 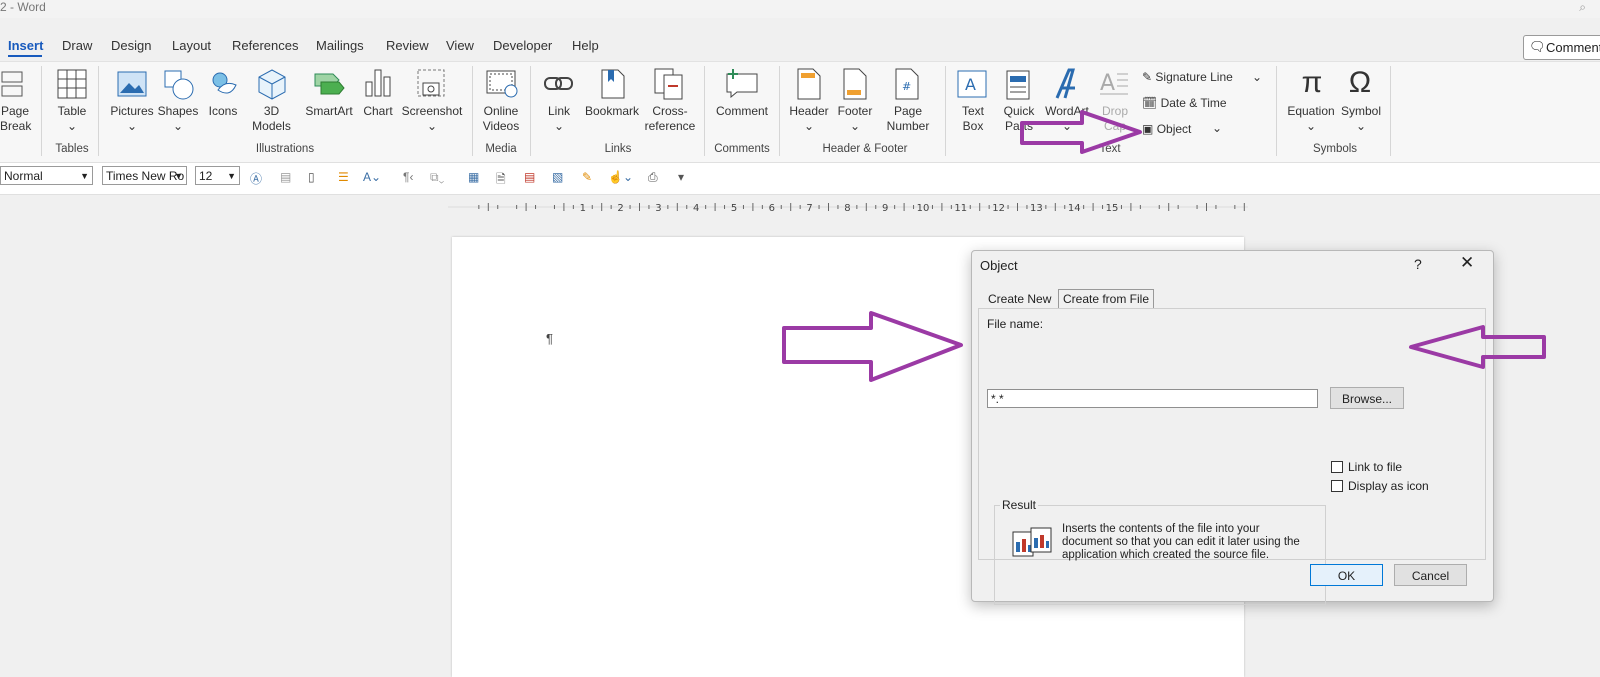 What do you see at coordinates (501, 111) in the screenshot?
I see `online-videos-label-1: Online` at bounding box center [501, 111].